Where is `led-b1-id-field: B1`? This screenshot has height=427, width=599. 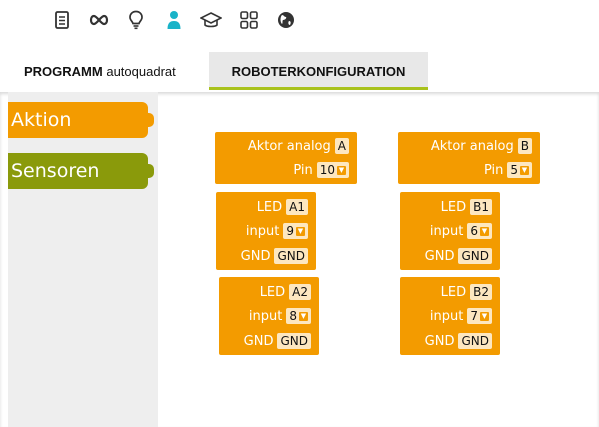 led-b1-id-field: B1 is located at coordinates (481, 207).